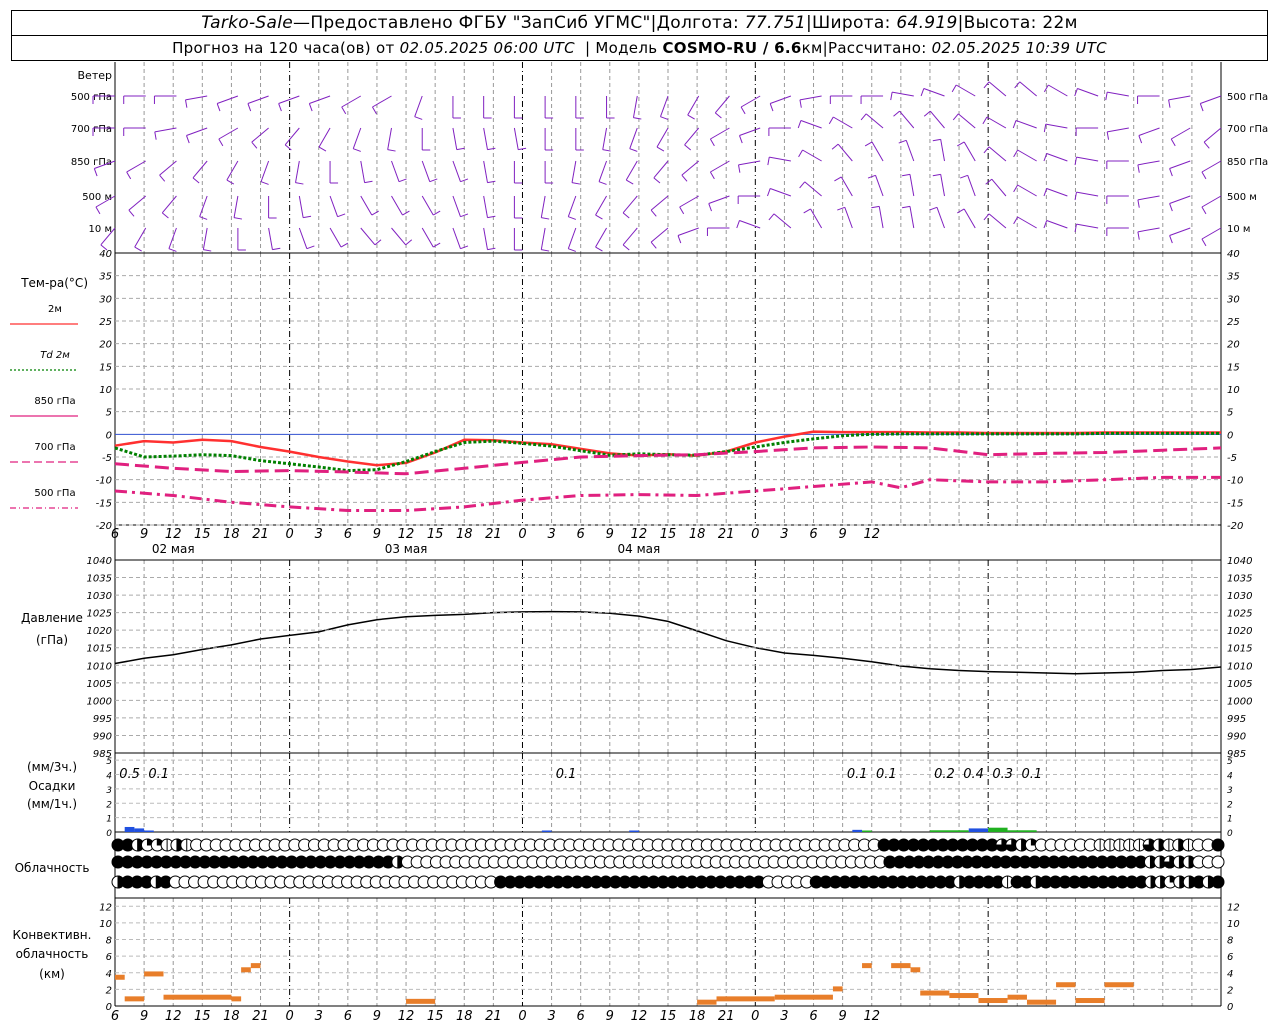 This screenshot has width=1280, height=1024. I want to click on hour-tick-label-bottom: 9, so click(144, 1016).